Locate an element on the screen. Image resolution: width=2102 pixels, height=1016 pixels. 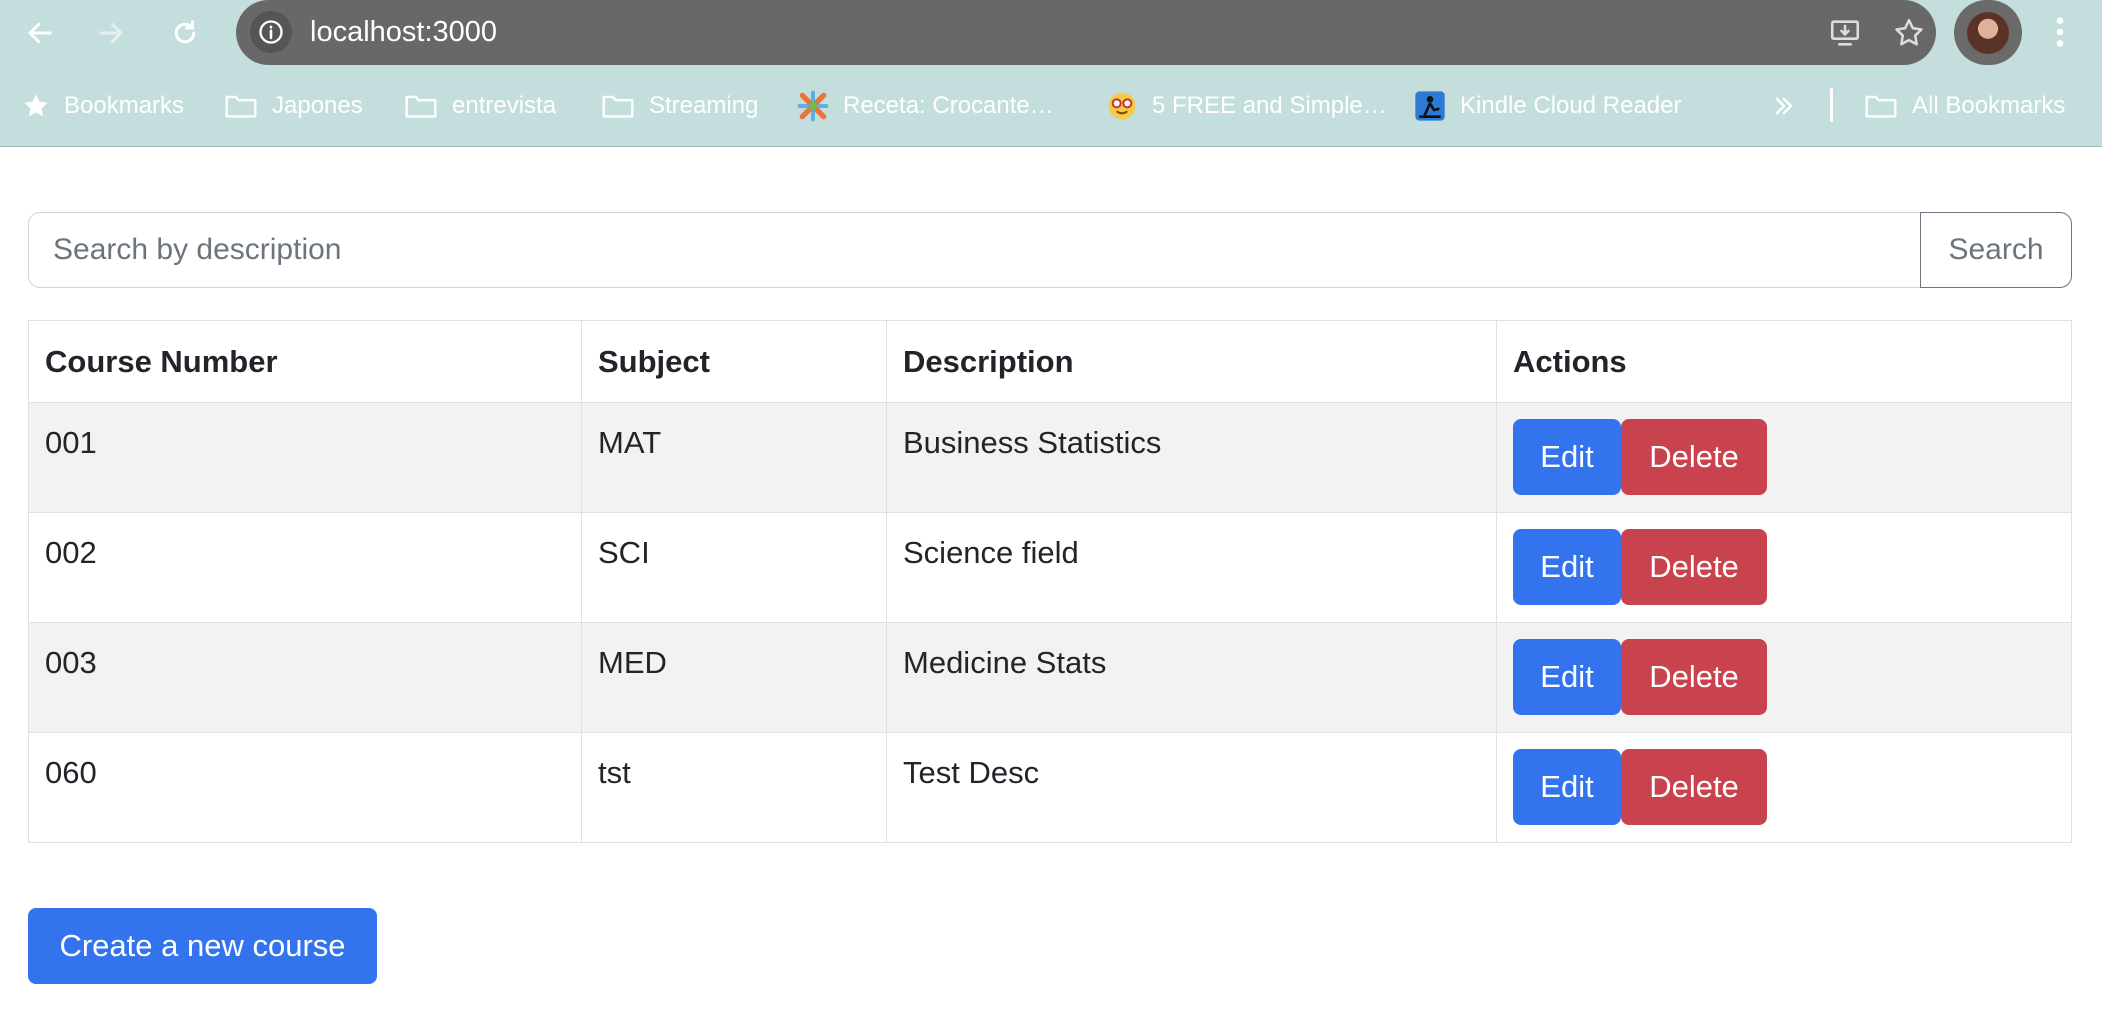
course-number-cell: 002 is located at coordinates (305, 567).